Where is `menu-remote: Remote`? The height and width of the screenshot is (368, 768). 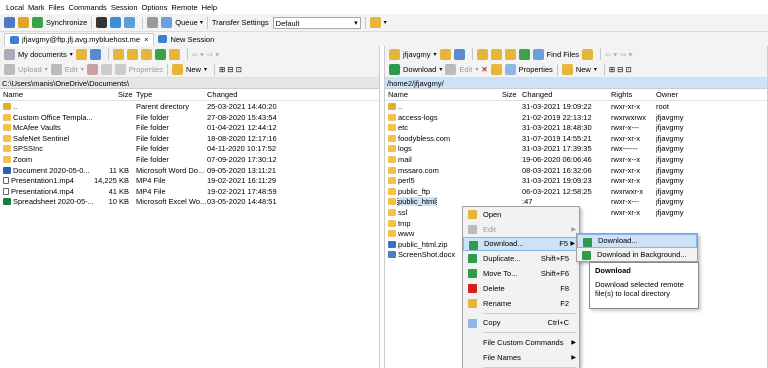
menu-remote: Remote is located at coordinates (184, 7).